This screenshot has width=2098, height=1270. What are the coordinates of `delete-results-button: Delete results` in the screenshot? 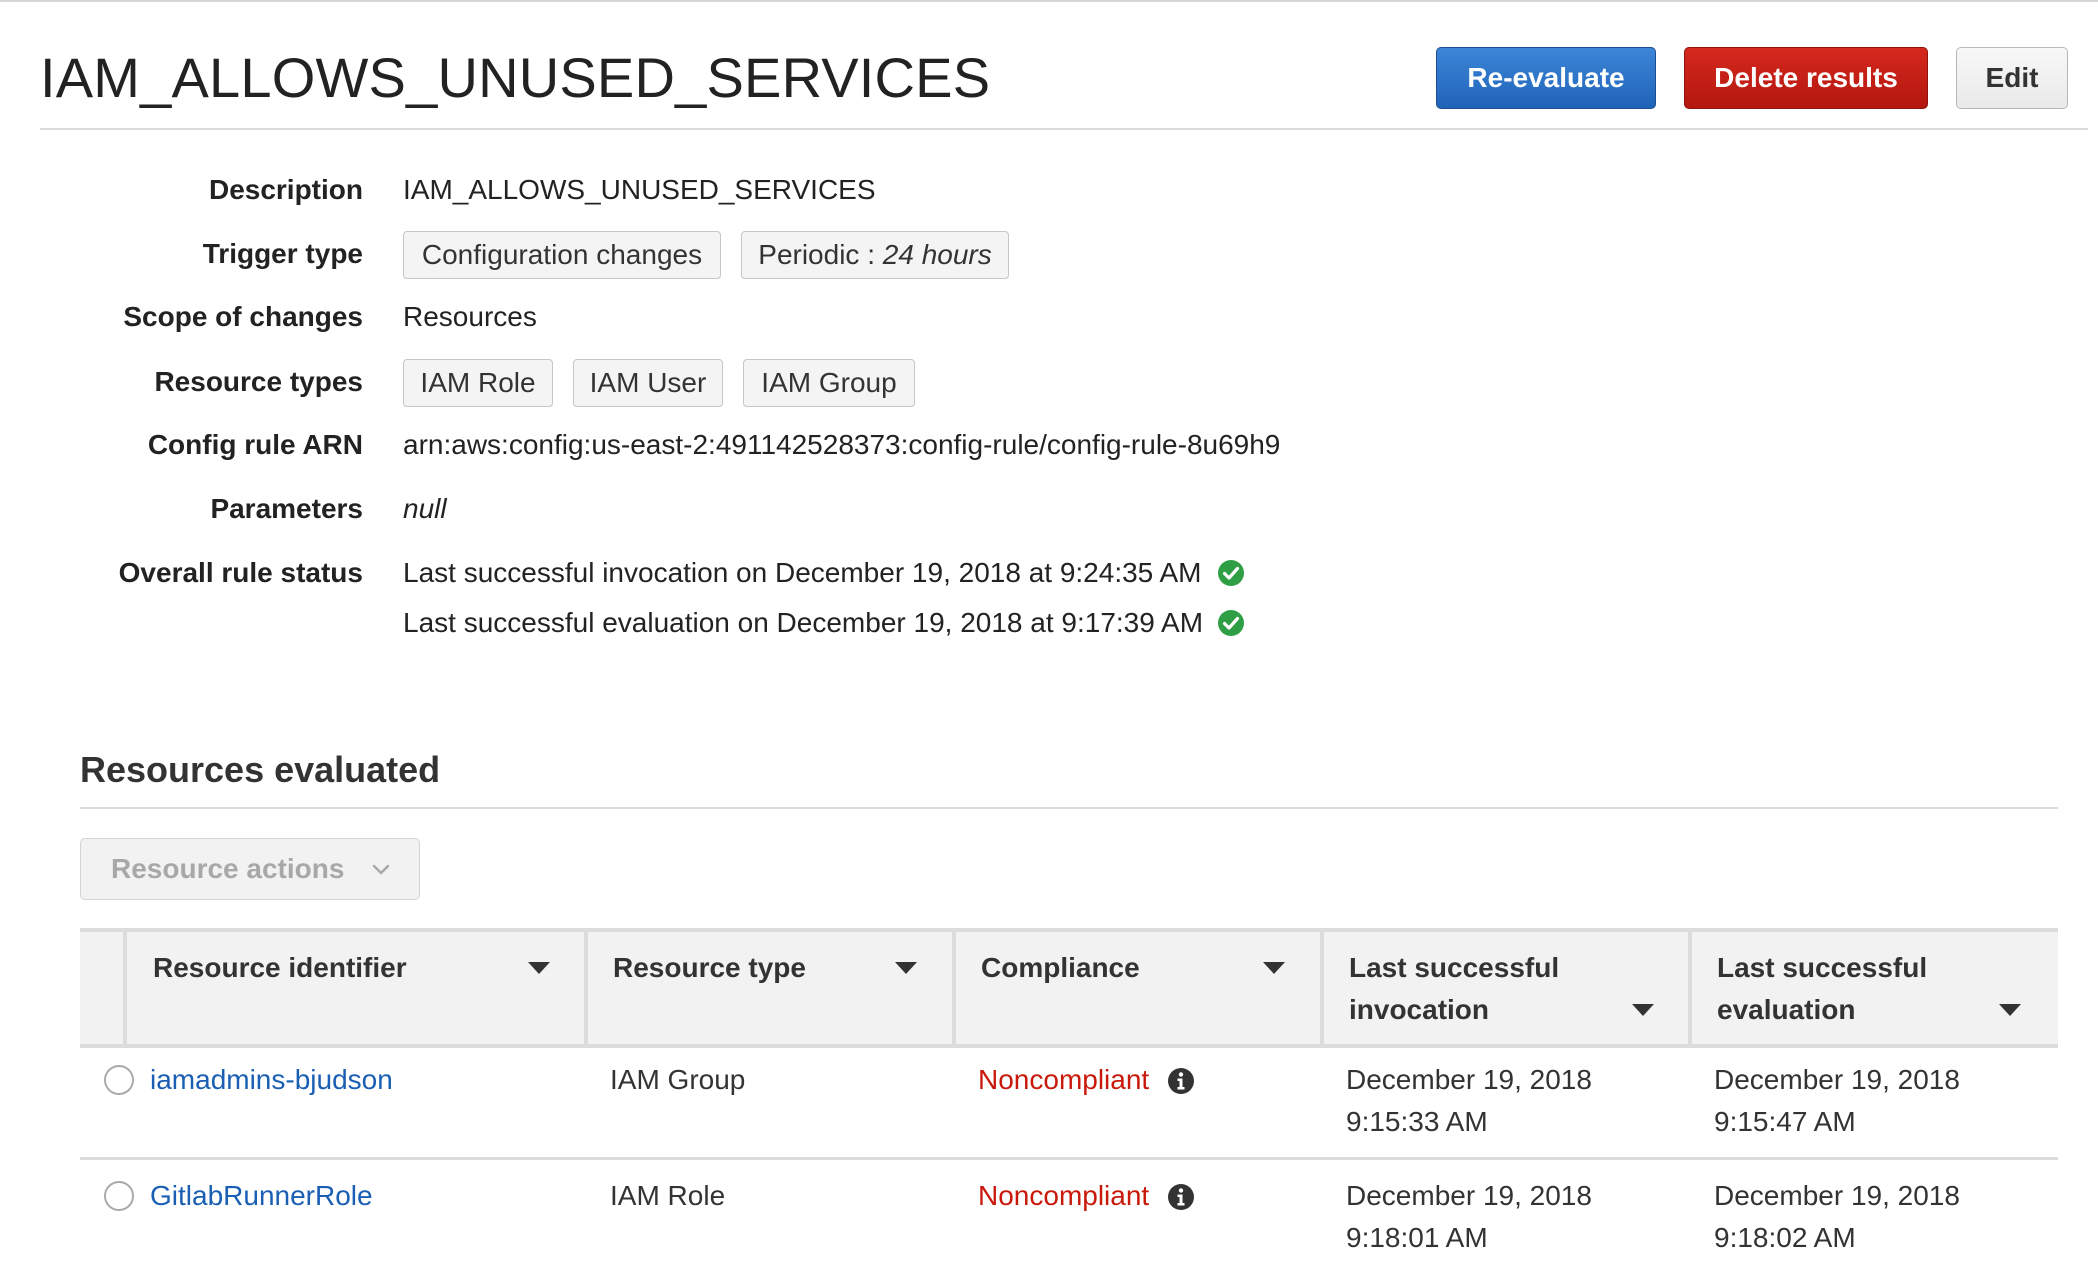 It's located at (1806, 78).